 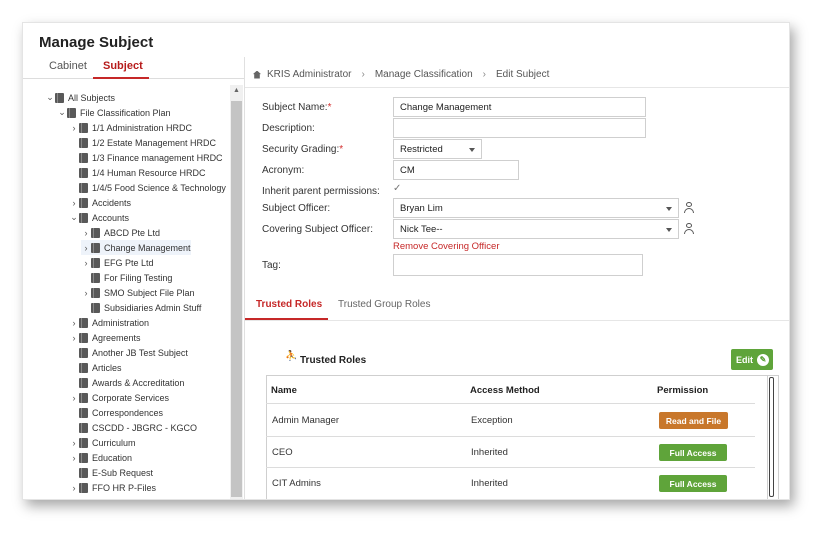 I want to click on tree-node: CSCDD - JBGRC - KGCO, so click(x=133, y=427).